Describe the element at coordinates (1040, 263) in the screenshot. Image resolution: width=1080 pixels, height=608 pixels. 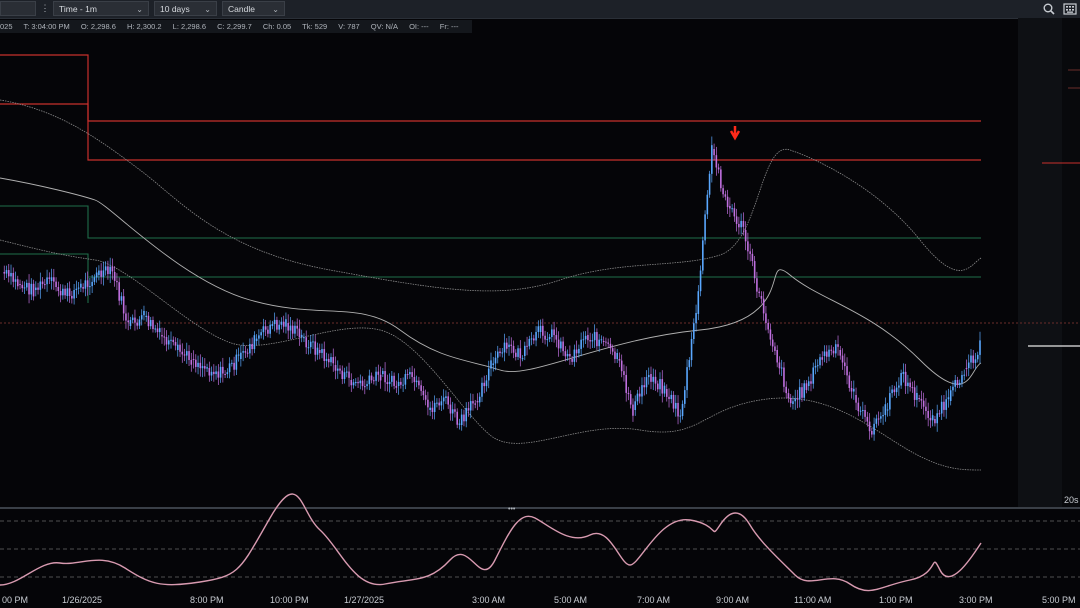
I see `price-axis-panel` at that location.